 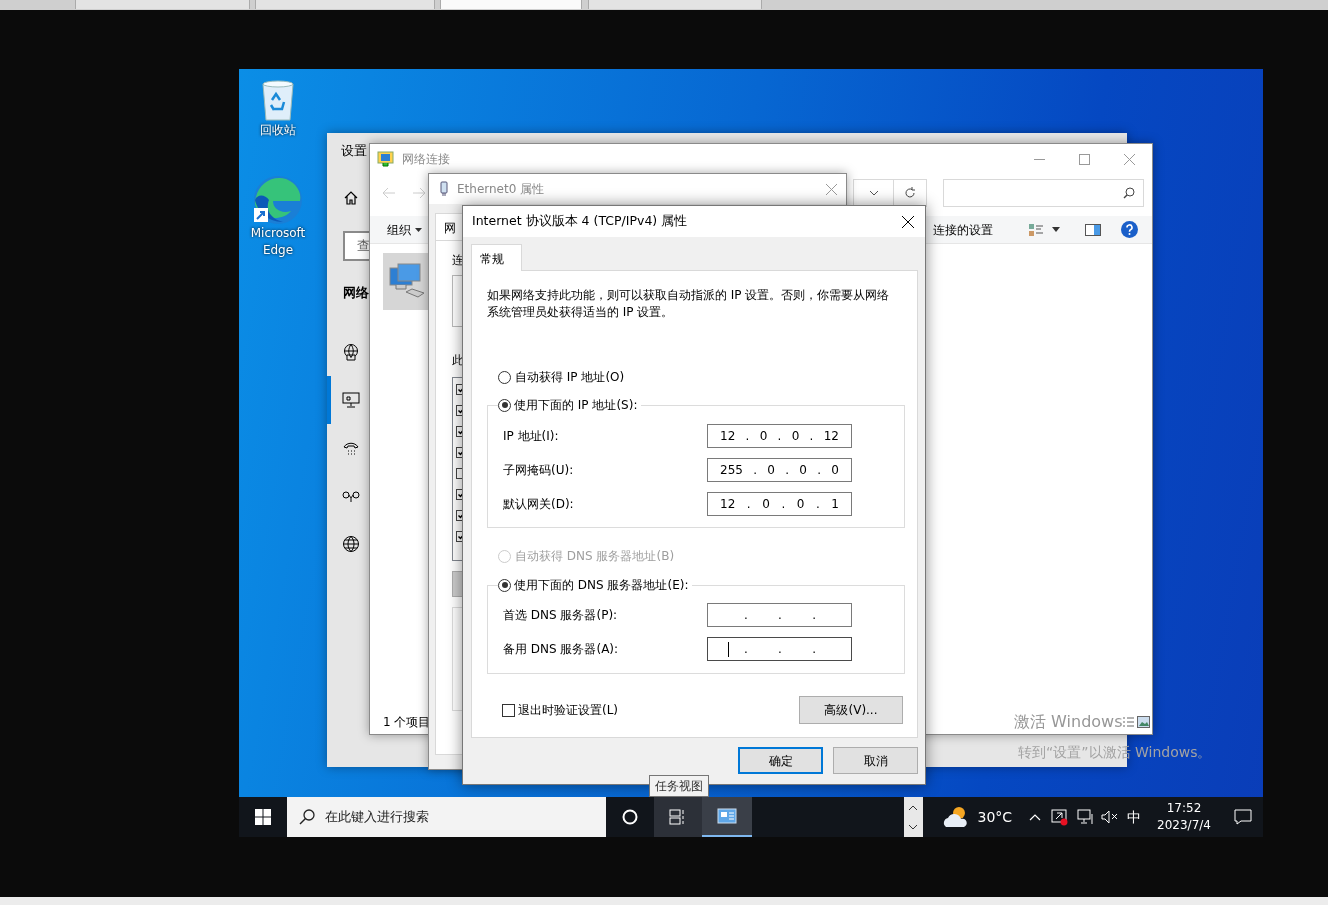 I want to click on tab: 网, so click(x=448, y=226).